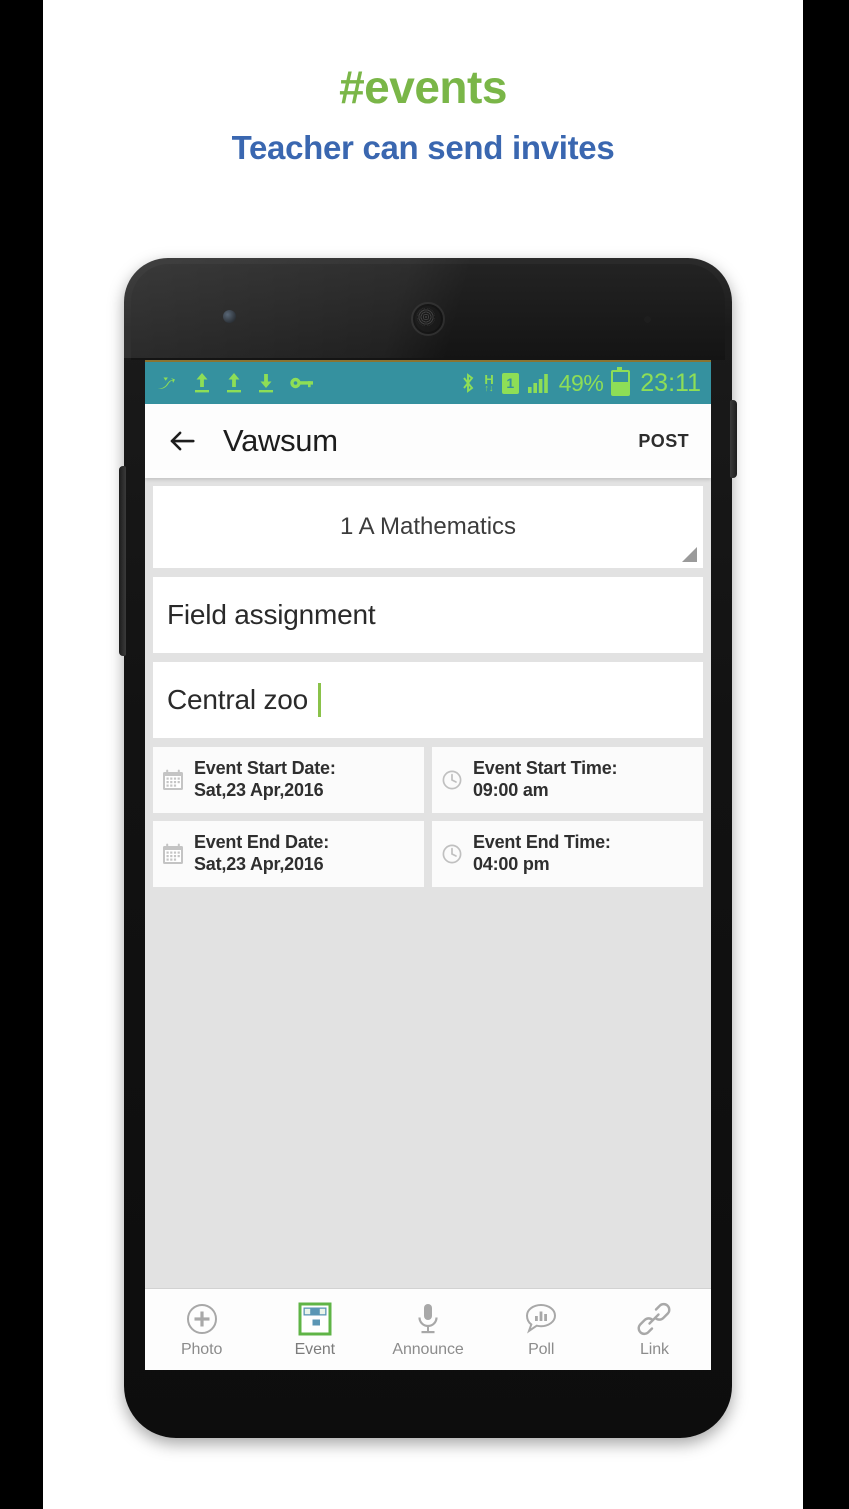  Describe the element at coordinates (428, 700) in the screenshot. I see `event-description-input: Central zoo` at that location.